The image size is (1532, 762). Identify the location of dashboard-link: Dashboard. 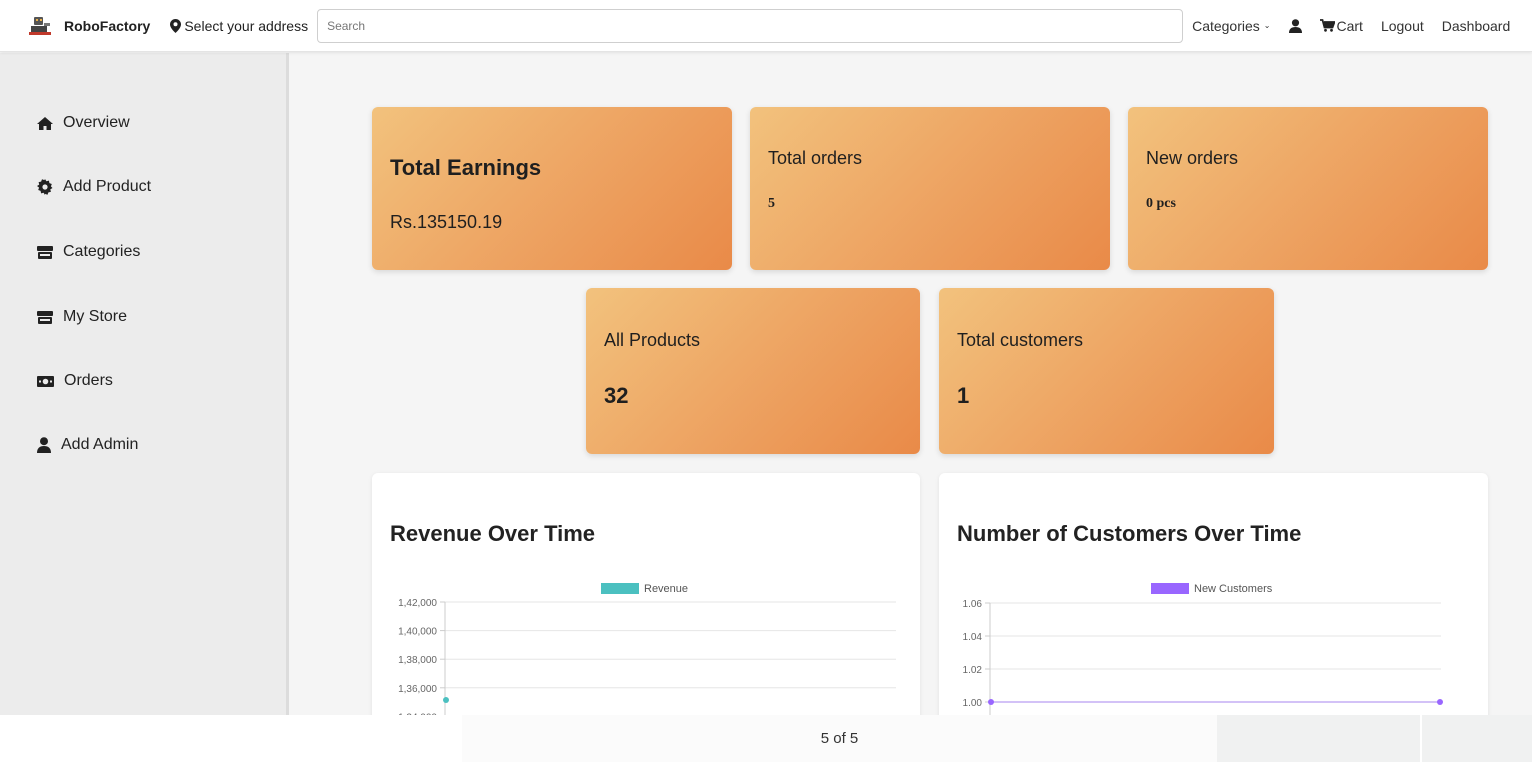
(1476, 26).